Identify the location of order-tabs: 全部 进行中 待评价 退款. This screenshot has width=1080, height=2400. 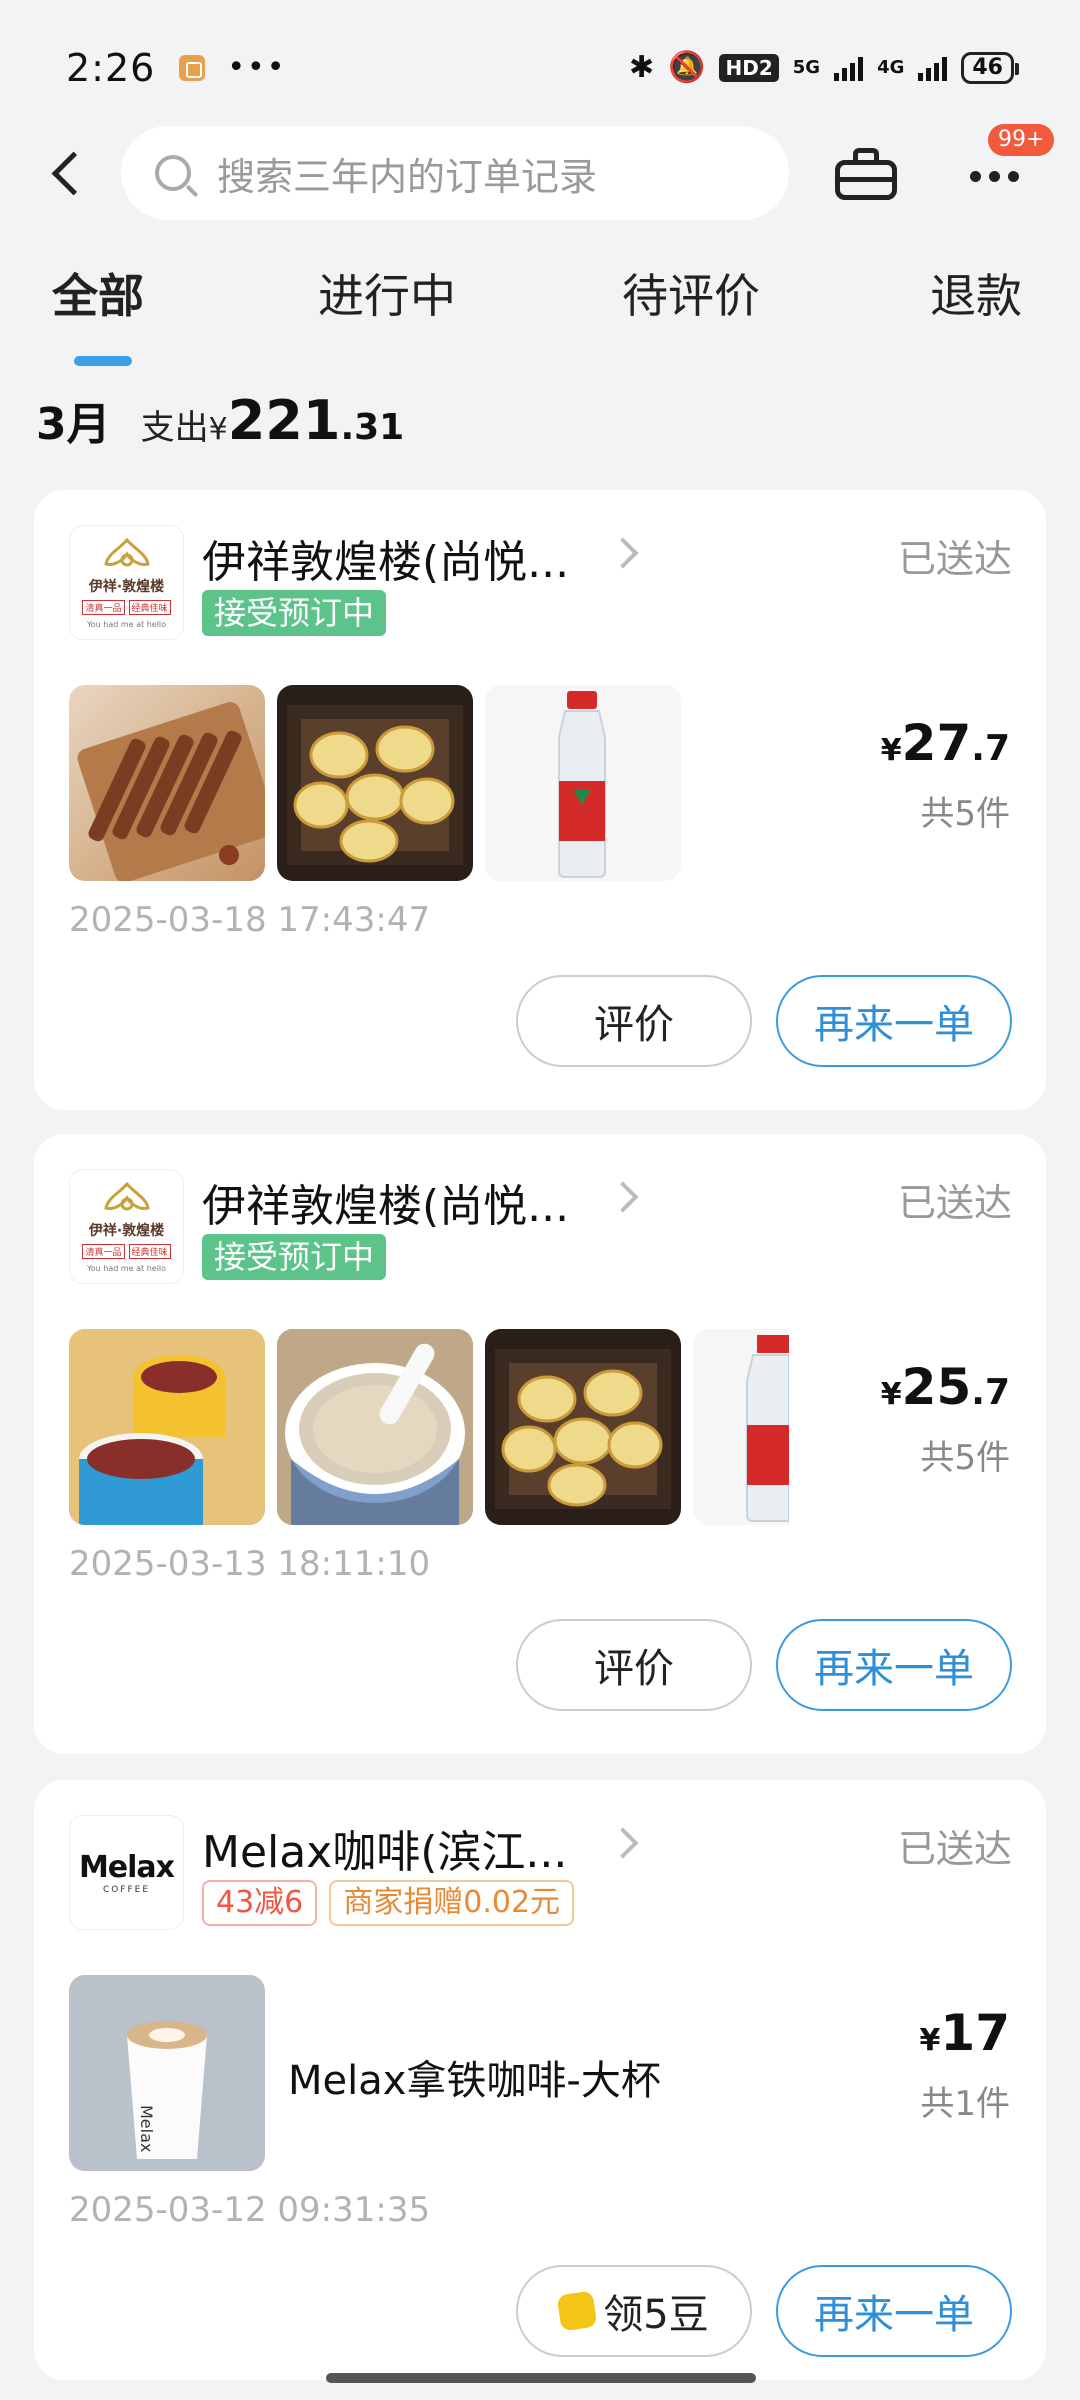
(540, 315).